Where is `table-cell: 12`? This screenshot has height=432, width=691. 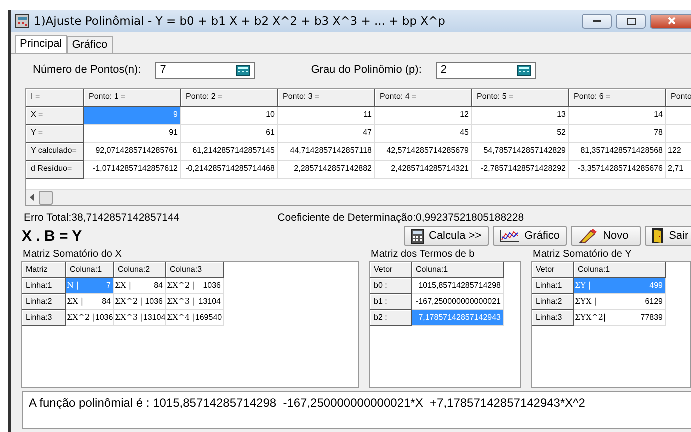
table-cell: 12 is located at coordinates (423, 116).